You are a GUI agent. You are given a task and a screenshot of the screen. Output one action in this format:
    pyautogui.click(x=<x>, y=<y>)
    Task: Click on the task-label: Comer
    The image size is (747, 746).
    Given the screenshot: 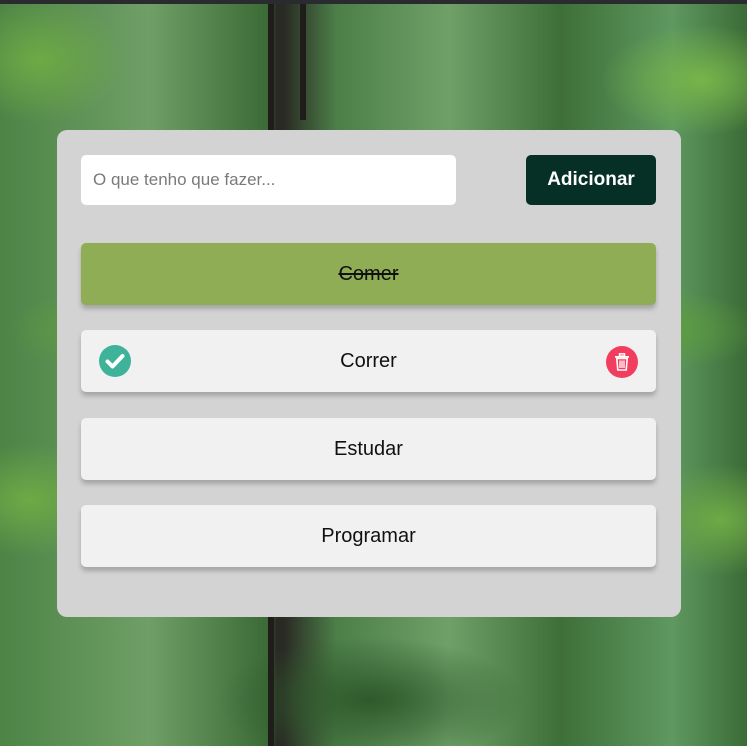 What is the action you would take?
    pyautogui.click(x=368, y=273)
    